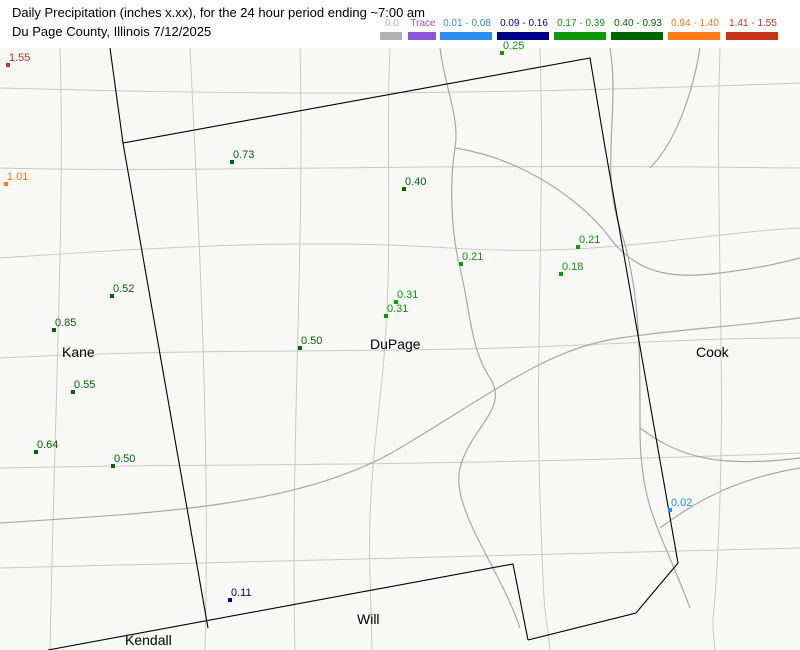  Describe the element at coordinates (18, 177) in the screenshot. I see `station-value: 1.01` at that location.